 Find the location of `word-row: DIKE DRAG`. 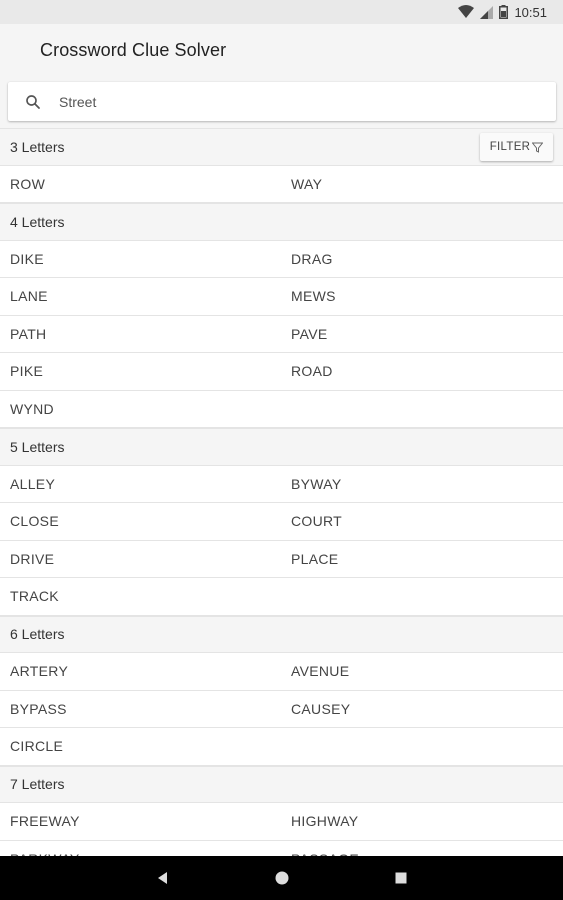

word-row: DIKE DRAG is located at coordinates (281, 259).